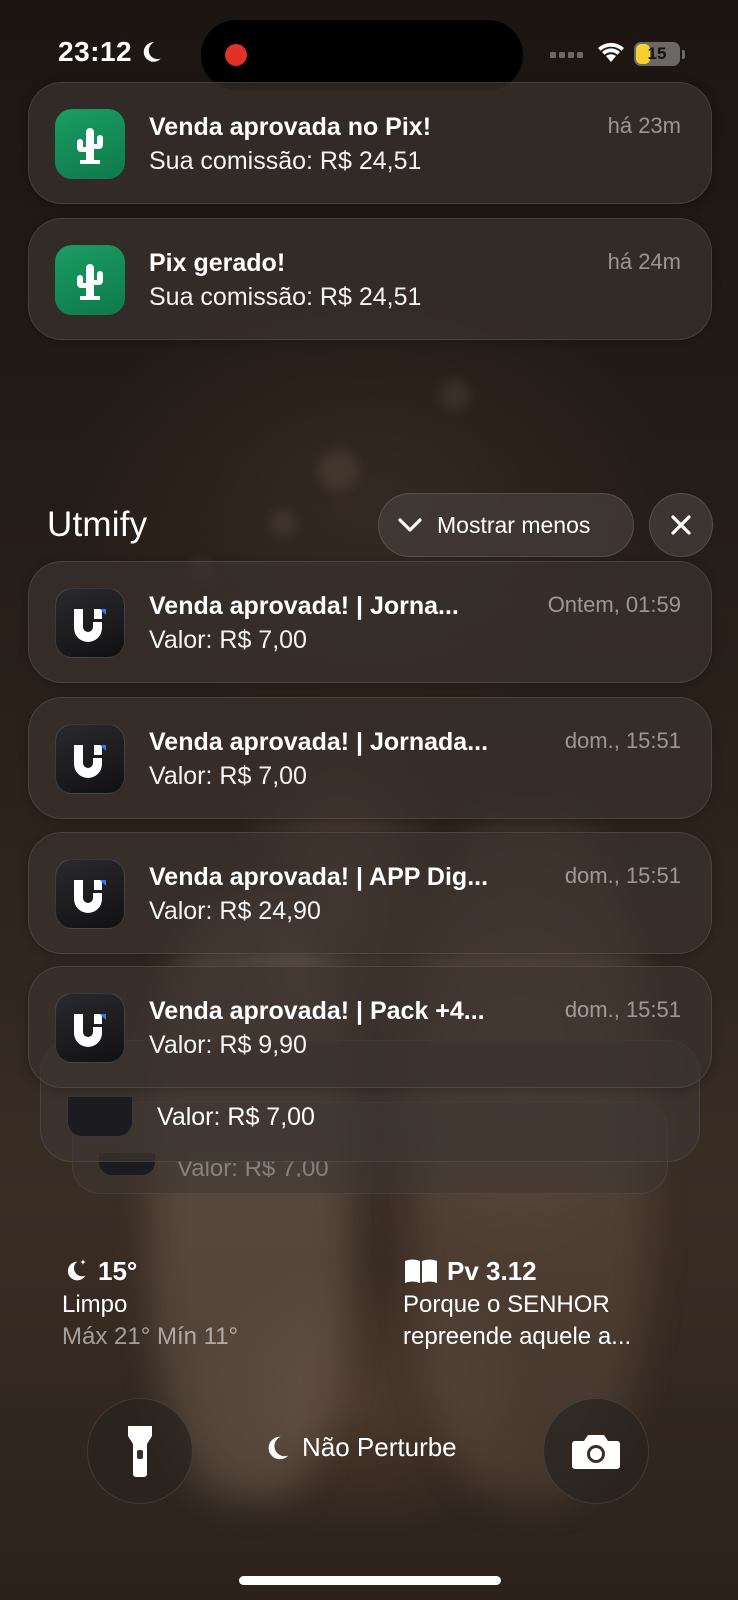 Image resolution: width=738 pixels, height=1600 pixels. Describe the element at coordinates (290, 127) in the screenshot. I see `notification-title: Venda aprovada no Pix!` at that location.